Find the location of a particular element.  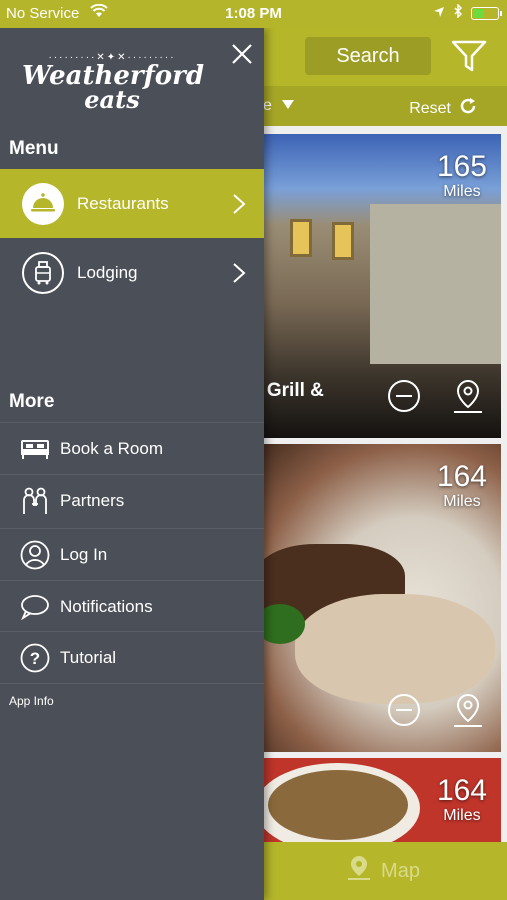

menu-item-restaurants: Restaurants is located at coordinates (132, 203).